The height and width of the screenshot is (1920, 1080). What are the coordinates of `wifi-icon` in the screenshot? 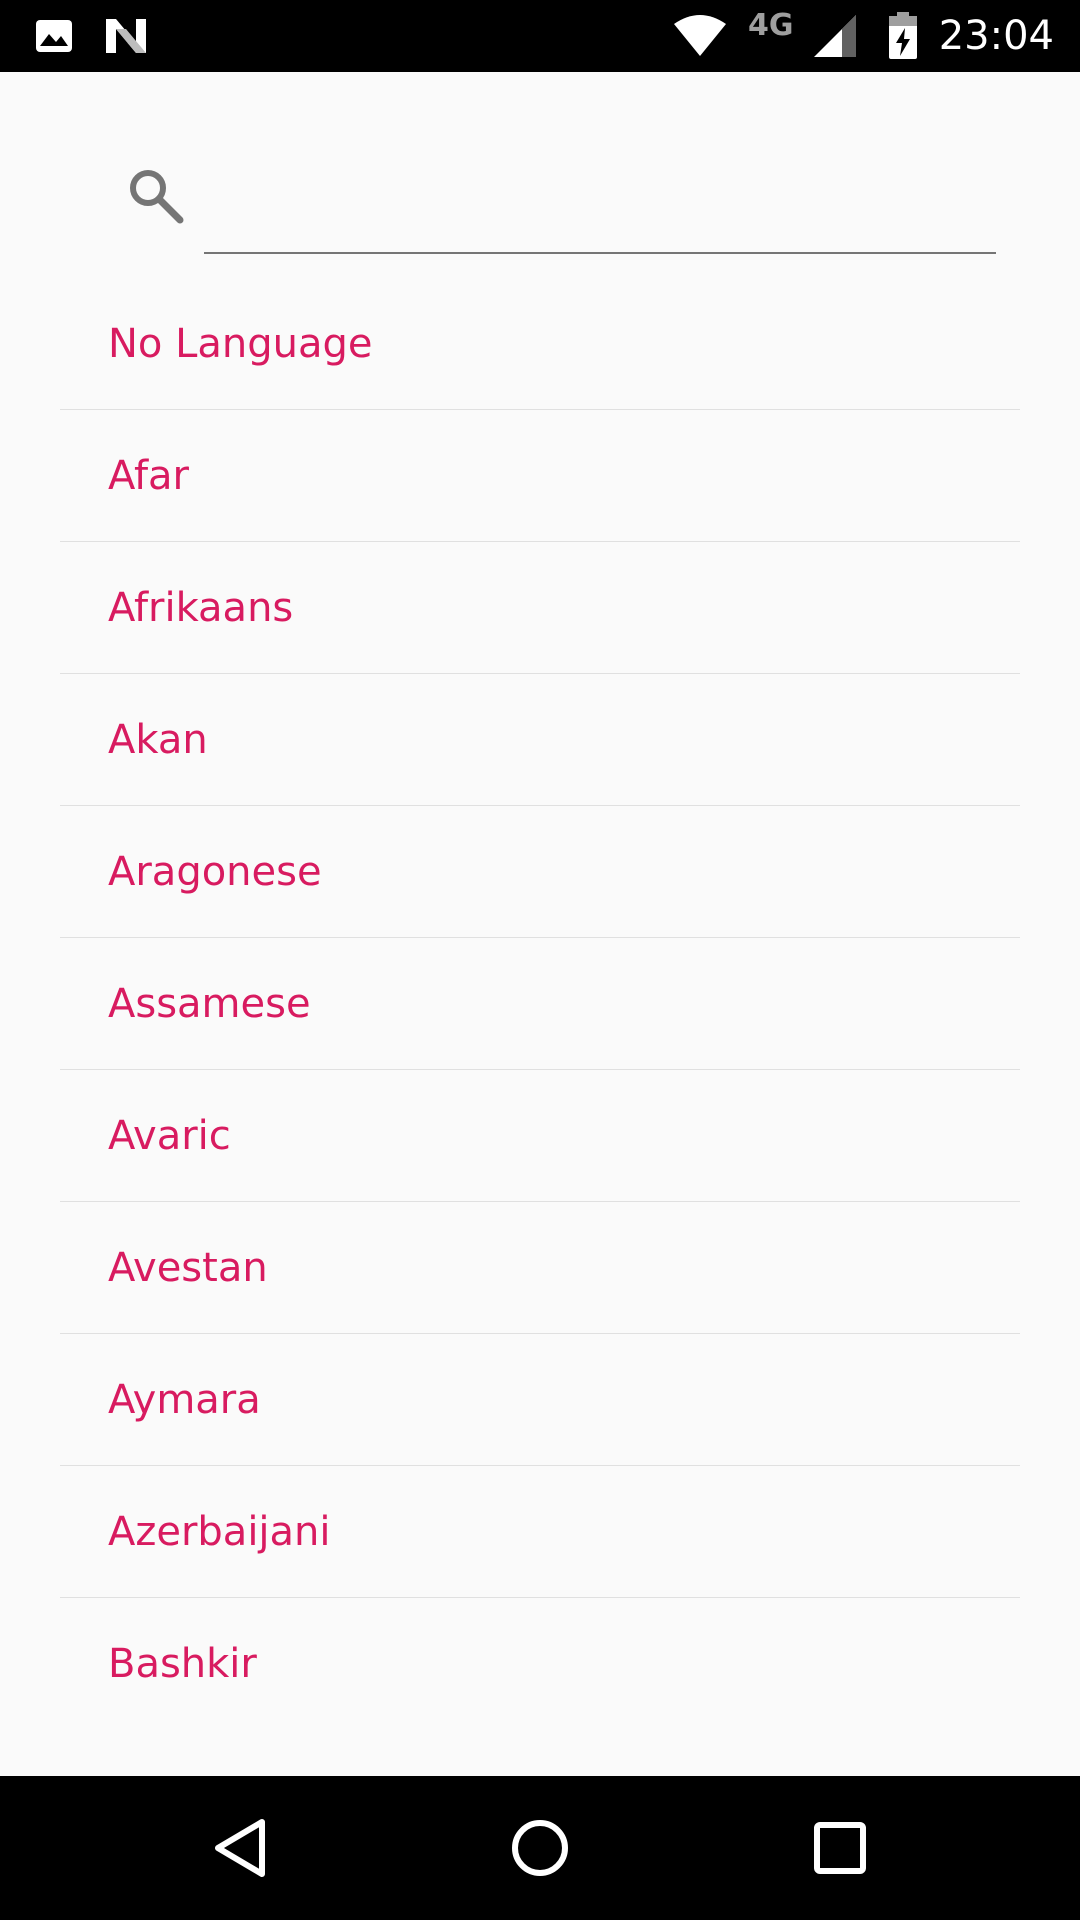 It's located at (700, 36).